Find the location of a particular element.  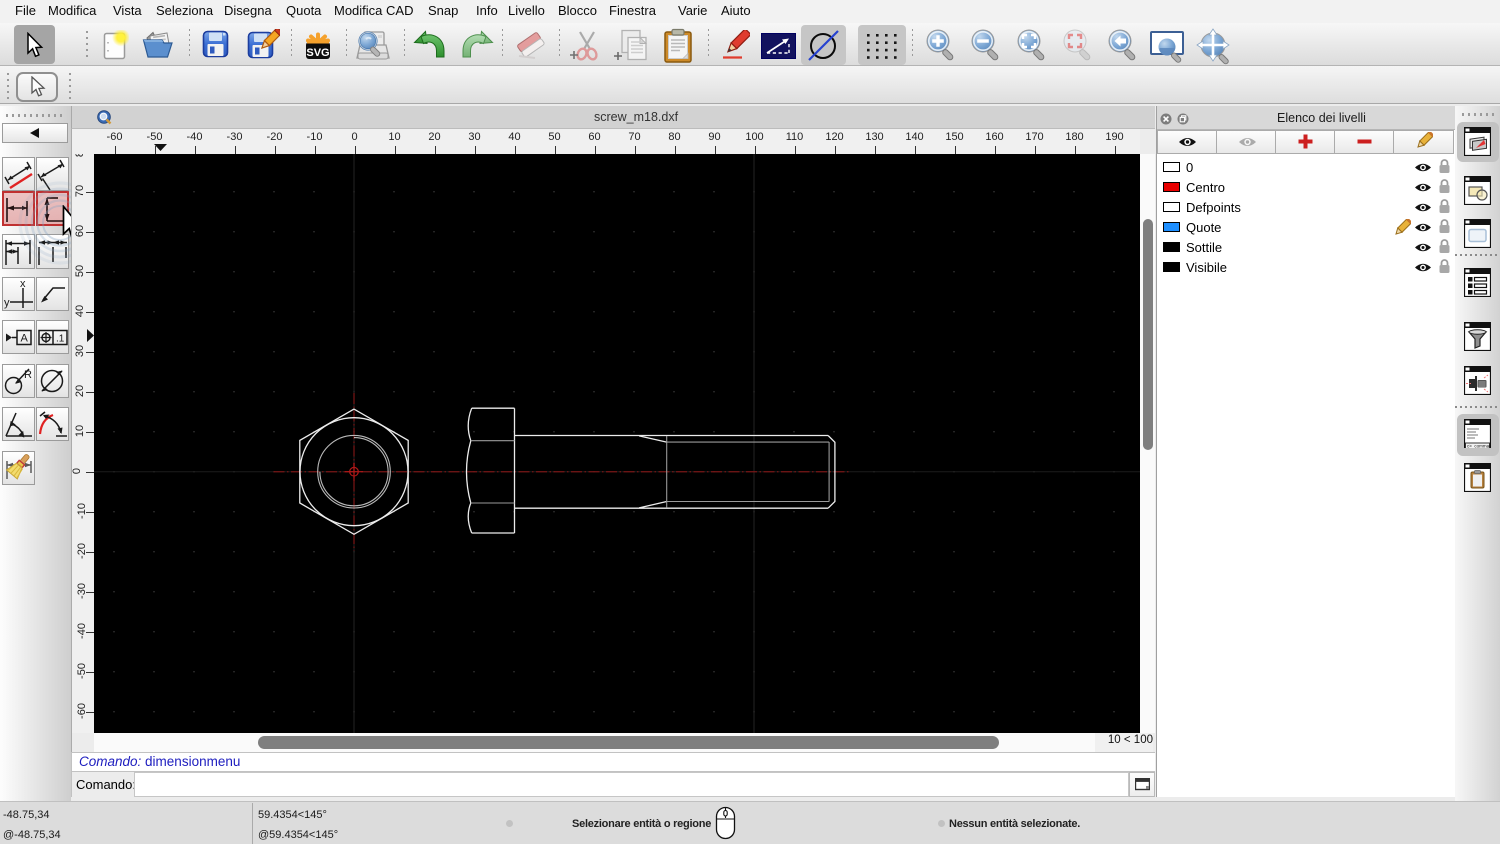

svg-text: R is located at coordinates (28, 375).